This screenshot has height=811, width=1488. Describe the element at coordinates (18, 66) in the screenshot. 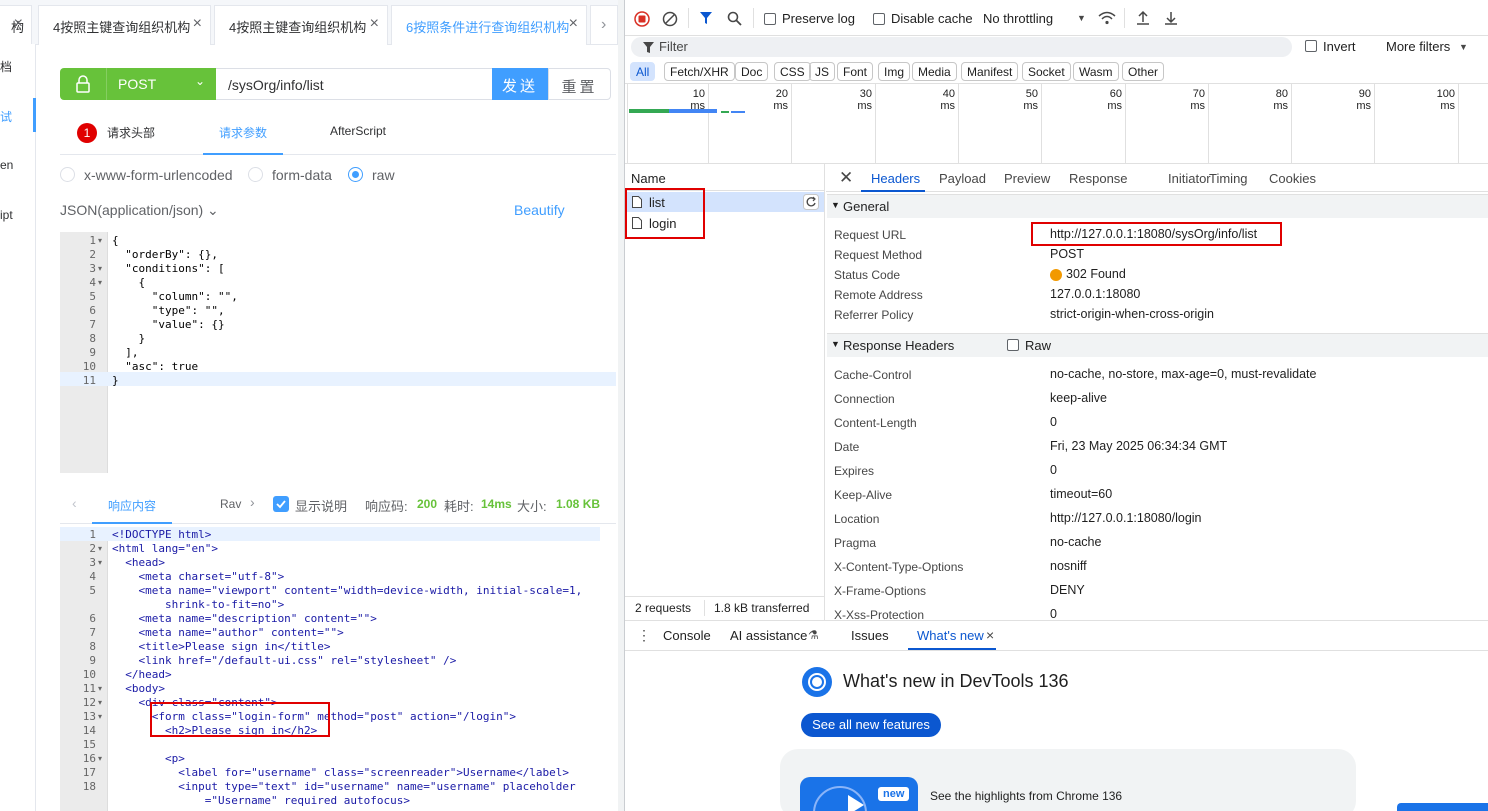

I see `sidebar-item: 档` at that location.